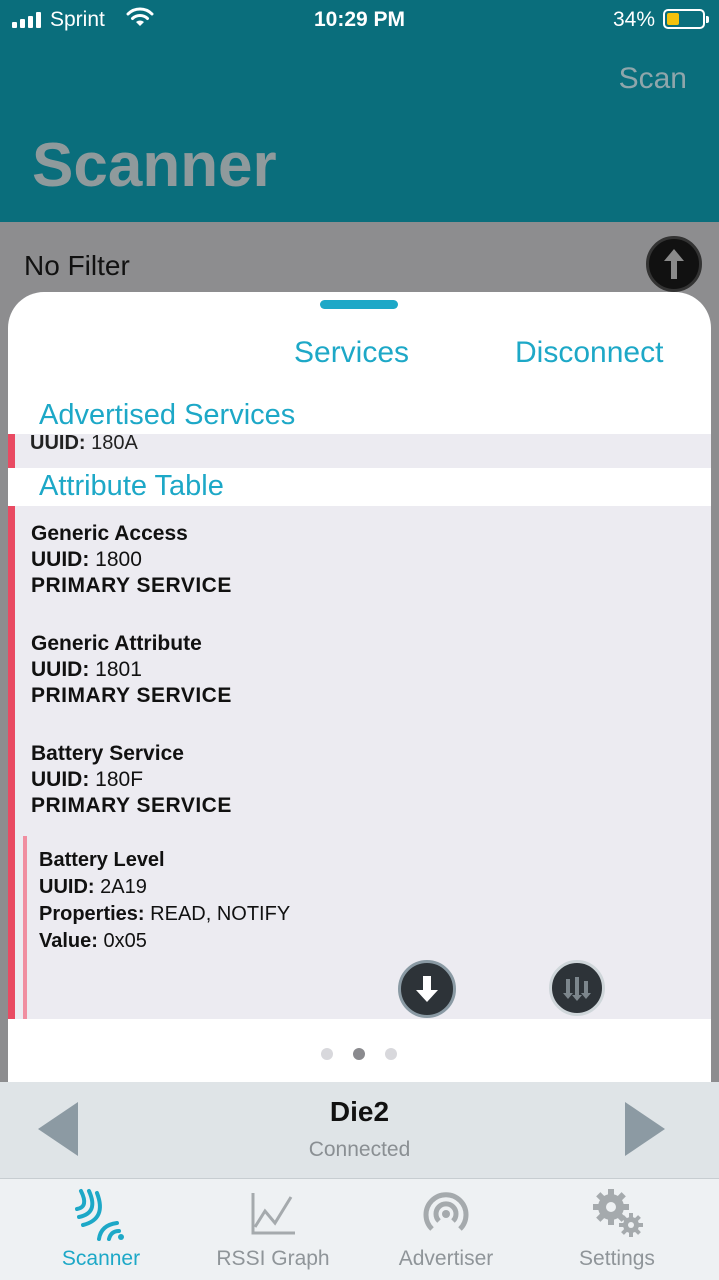 This screenshot has width=719, height=1280. Describe the element at coordinates (131, 486) in the screenshot. I see `attribute-table-title: Attribute Table` at that location.